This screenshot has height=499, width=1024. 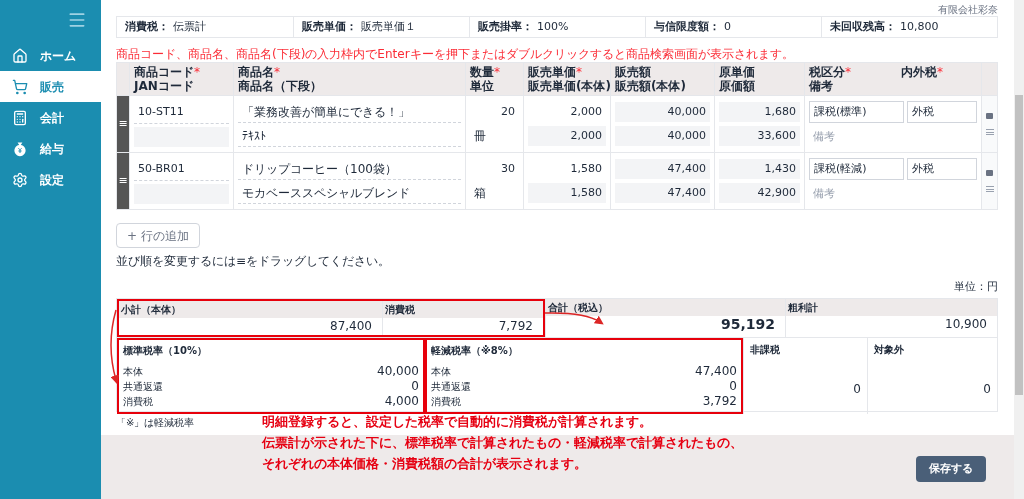 I want to click on product-code-field: 10-ST11, so click(x=181, y=112).